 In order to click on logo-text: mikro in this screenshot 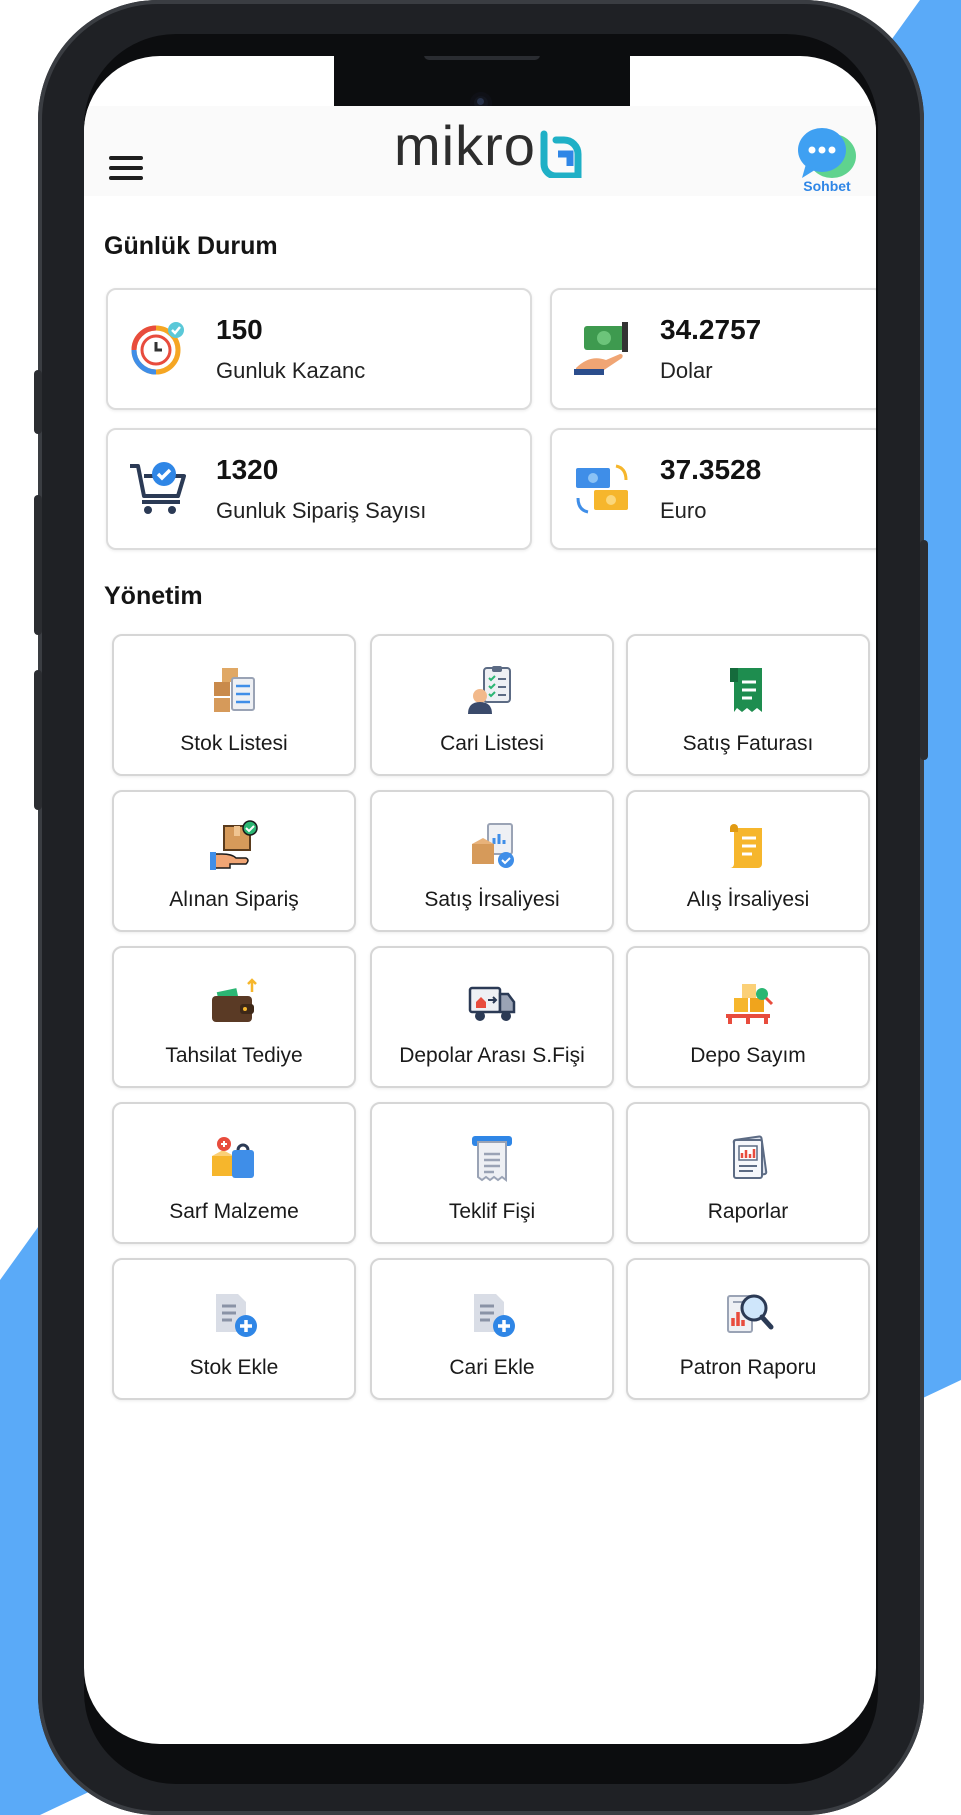, I will do `click(465, 145)`.